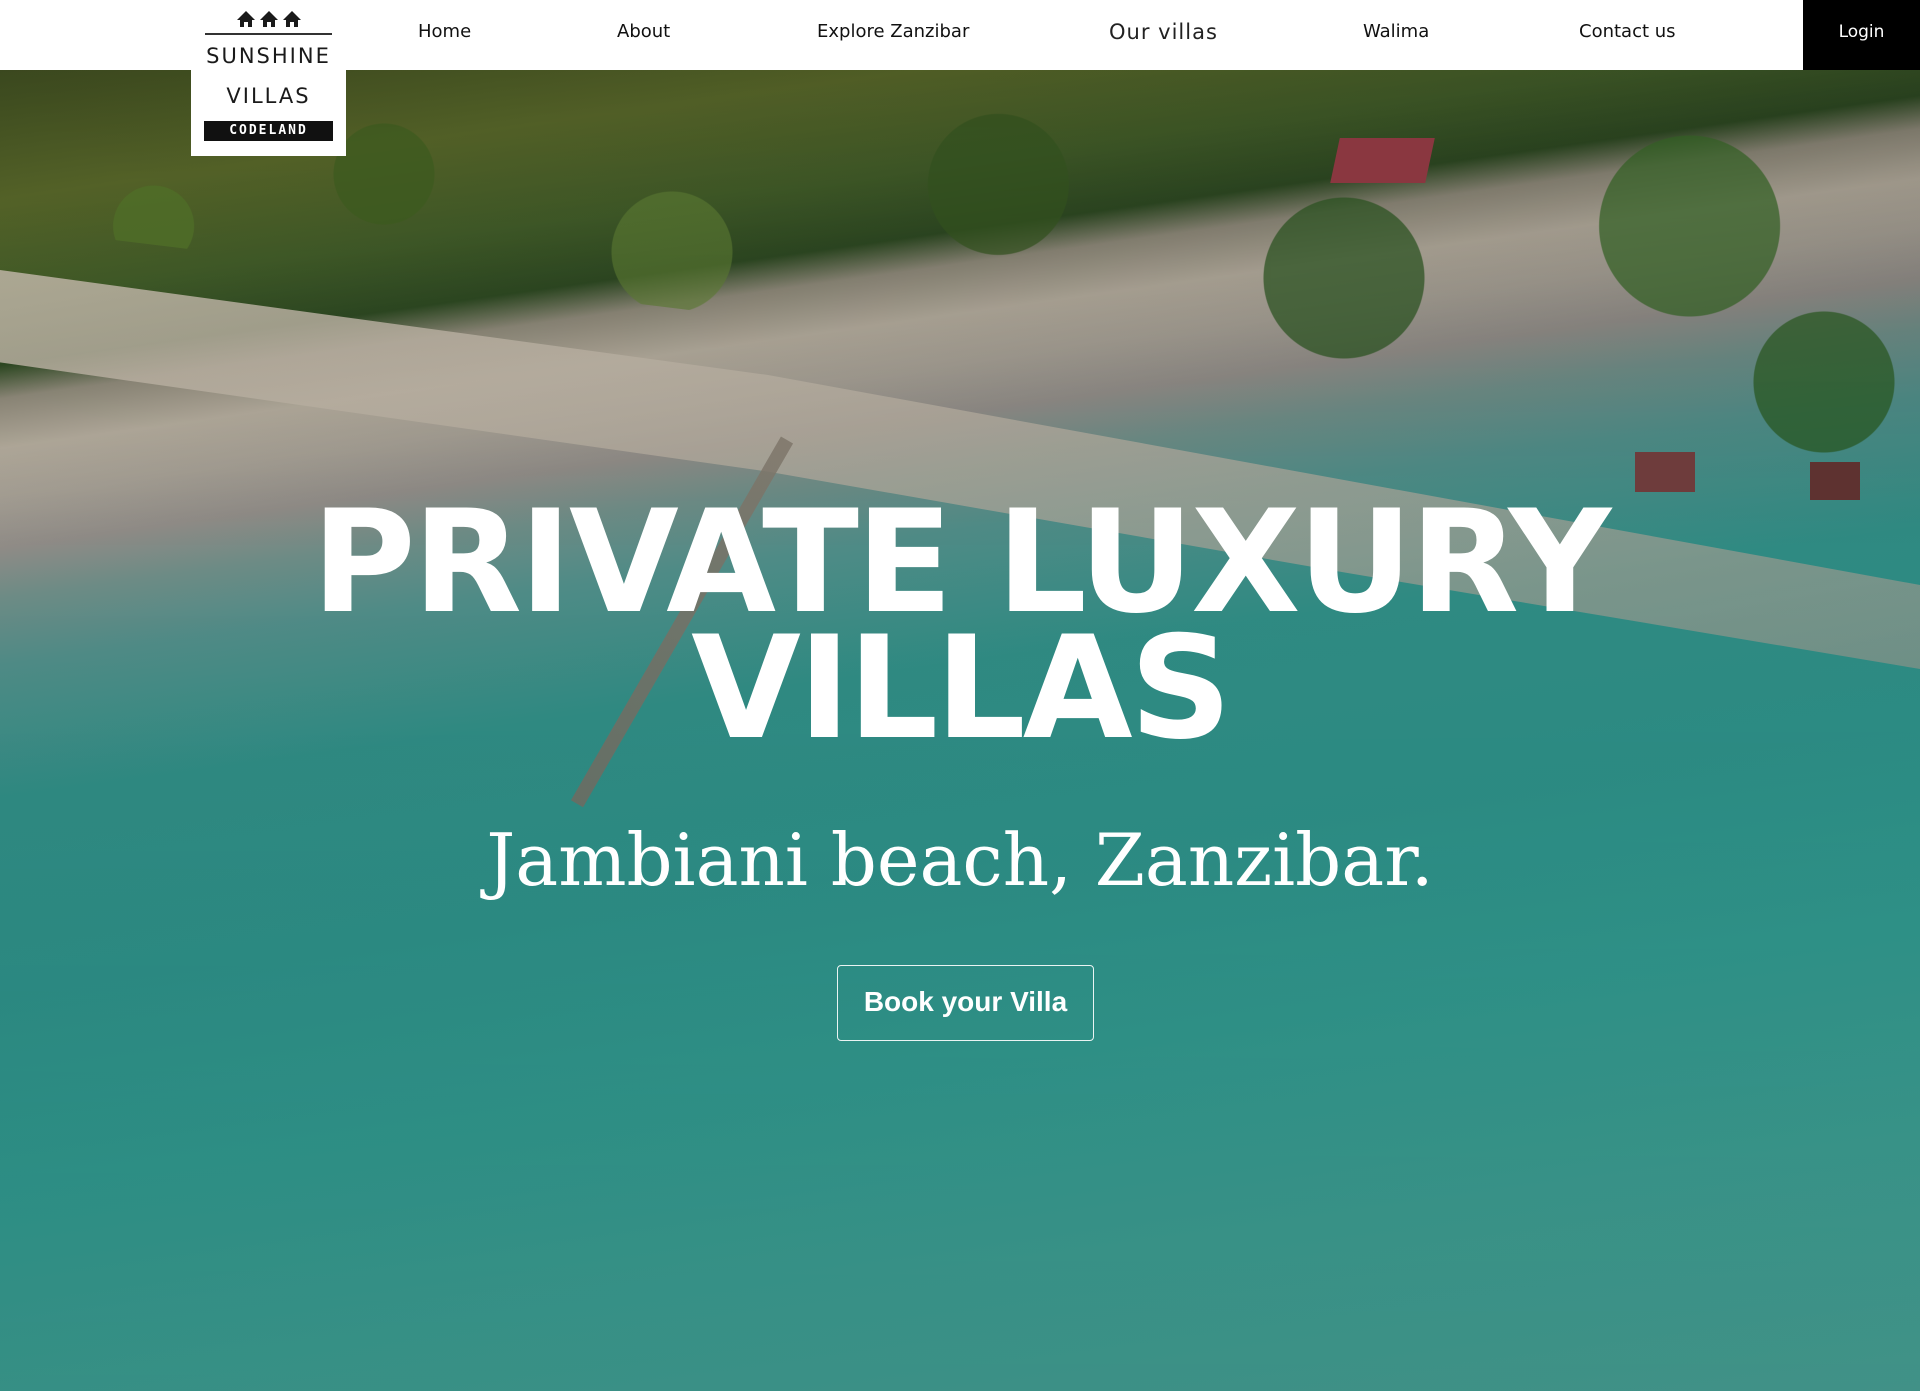 The image size is (1920, 1391). What do you see at coordinates (1861, 35) in the screenshot?
I see `login-button: Login` at bounding box center [1861, 35].